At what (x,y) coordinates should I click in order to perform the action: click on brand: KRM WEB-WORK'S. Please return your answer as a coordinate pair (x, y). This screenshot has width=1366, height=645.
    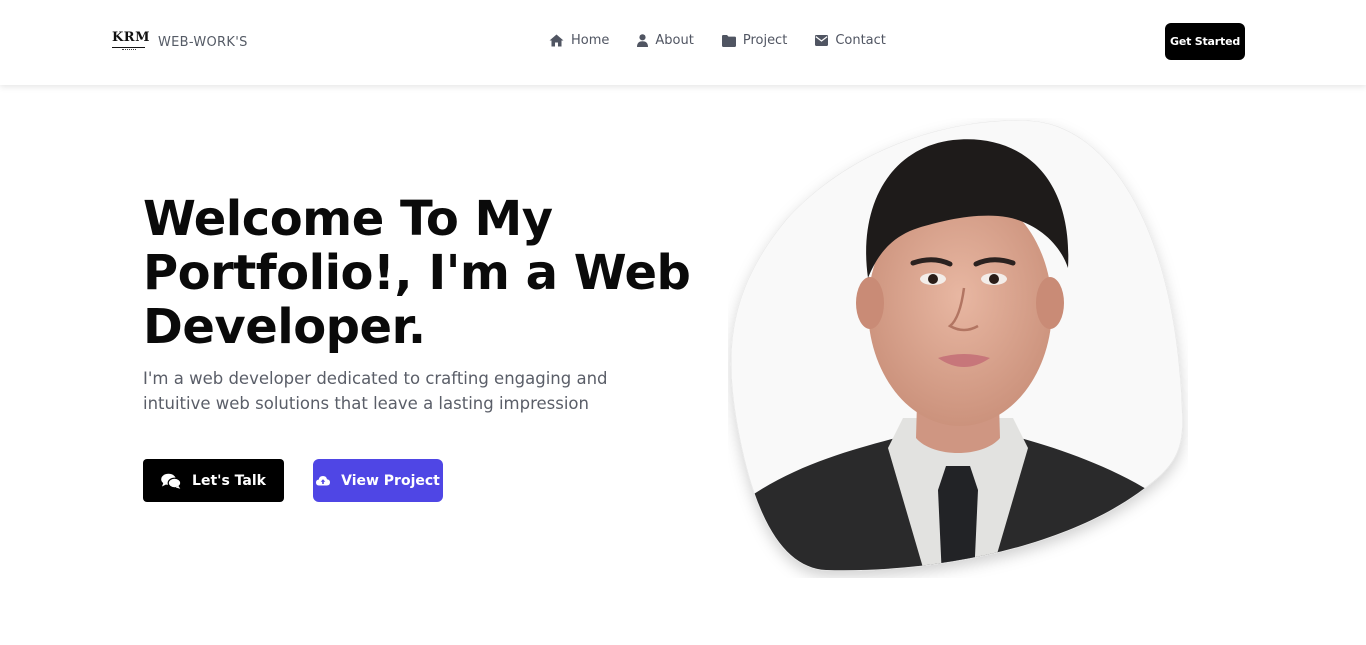
    Looking at the image, I should click on (180, 41).